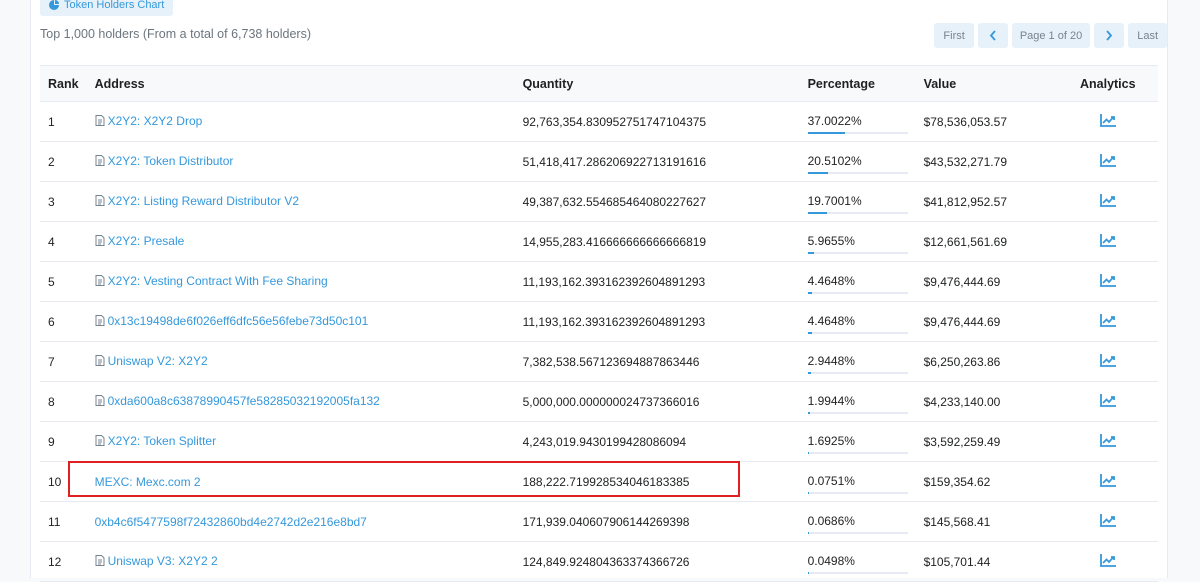 This screenshot has width=1200, height=582. I want to click on holder-address-link: X2Y2: X2Y2 Drop, so click(149, 121).